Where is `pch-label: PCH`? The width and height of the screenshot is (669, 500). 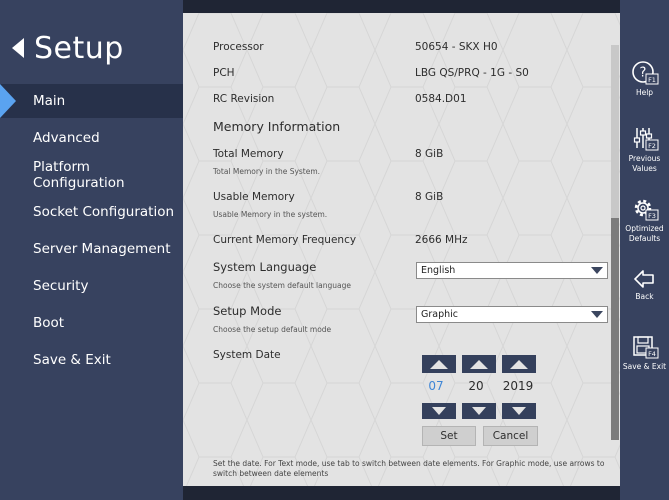 pch-label: PCH is located at coordinates (224, 73).